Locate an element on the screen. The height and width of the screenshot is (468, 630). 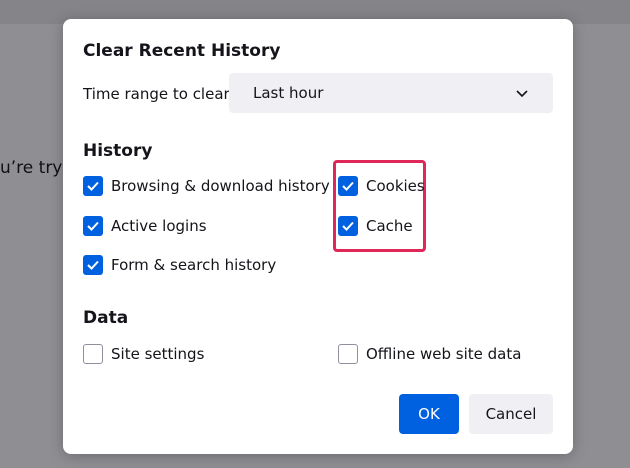
checkbox-active-logins: Active logins is located at coordinates (145, 226).